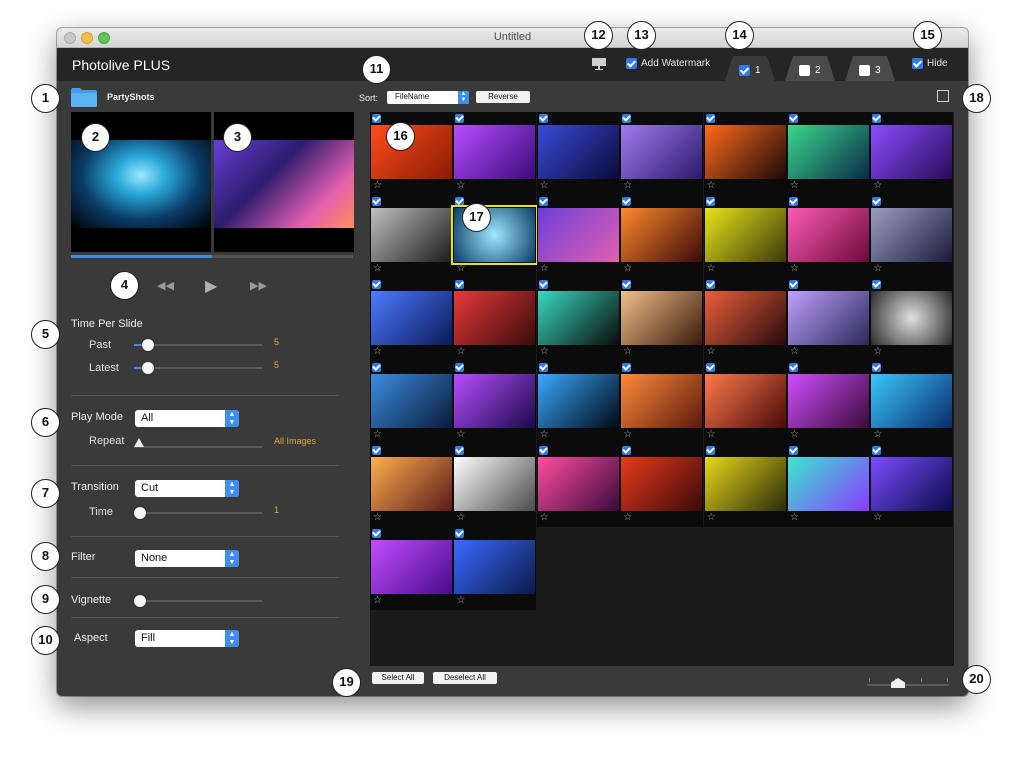 Image resolution: width=1024 pixels, height=768 pixels. What do you see at coordinates (465, 678) in the screenshot?
I see `deselect-all-button: Deselect All` at bounding box center [465, 678].